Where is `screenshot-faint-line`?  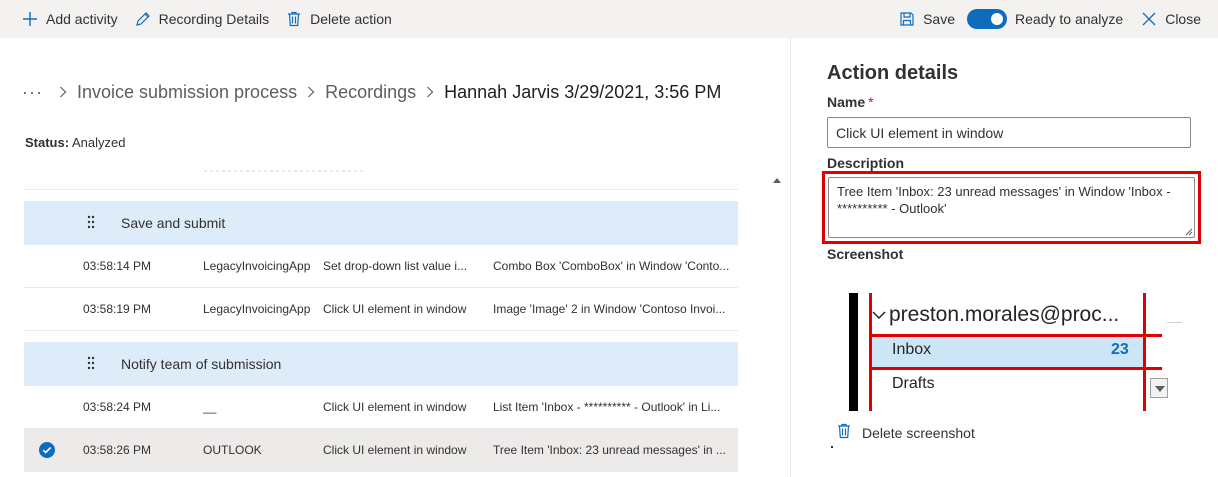
screenshot-faint-line is located at coordinates (1174, 322).